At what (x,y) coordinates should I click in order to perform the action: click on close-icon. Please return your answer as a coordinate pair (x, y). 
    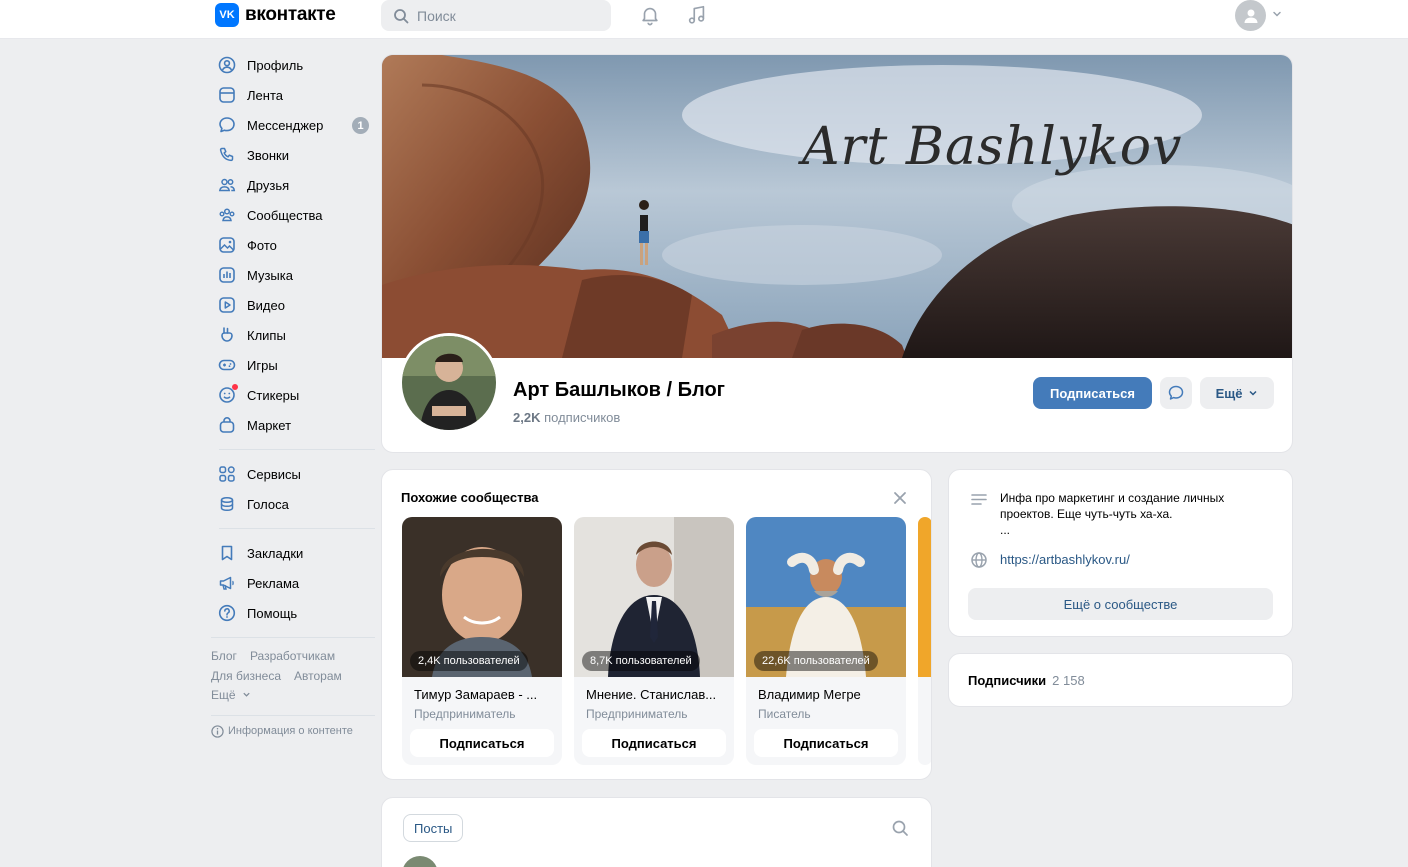
    Looking at the image, I should click on (900, 499).